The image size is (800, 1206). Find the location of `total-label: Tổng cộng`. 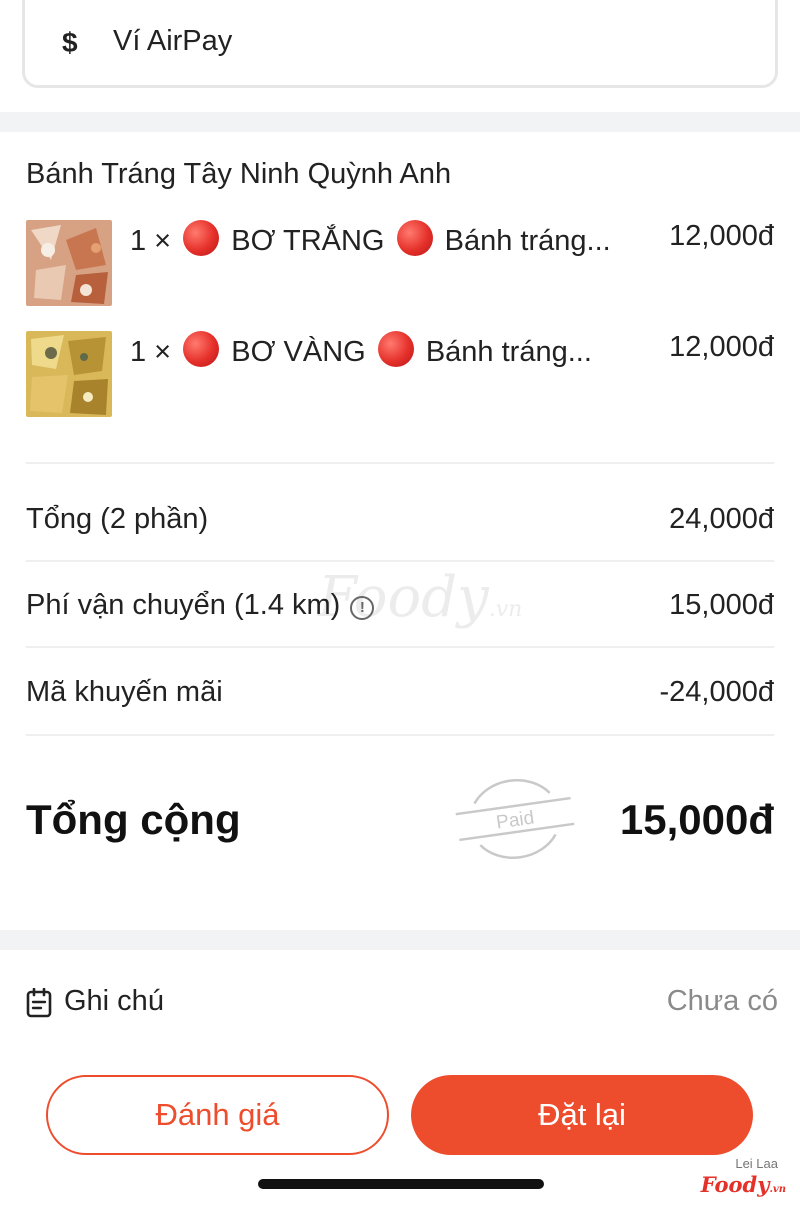

total-label: Tổng cộng is located at coordinates (133, 819).